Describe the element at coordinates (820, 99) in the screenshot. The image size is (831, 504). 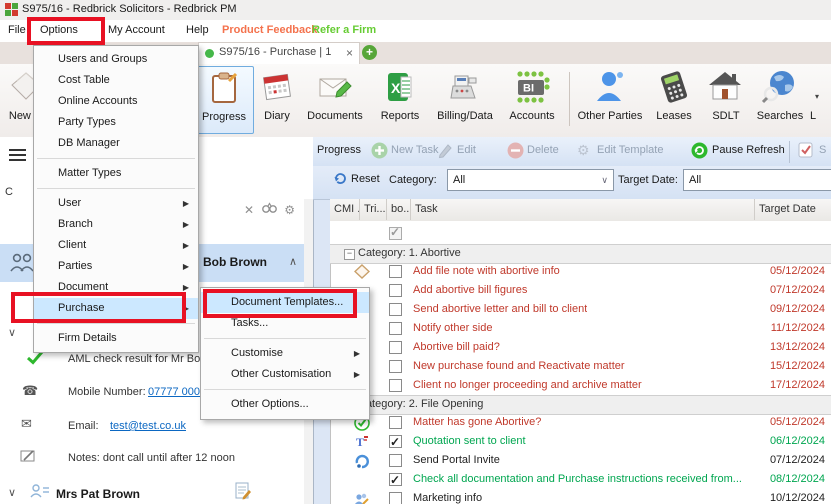
I see `toolbar-overflow-button: L` at that location.